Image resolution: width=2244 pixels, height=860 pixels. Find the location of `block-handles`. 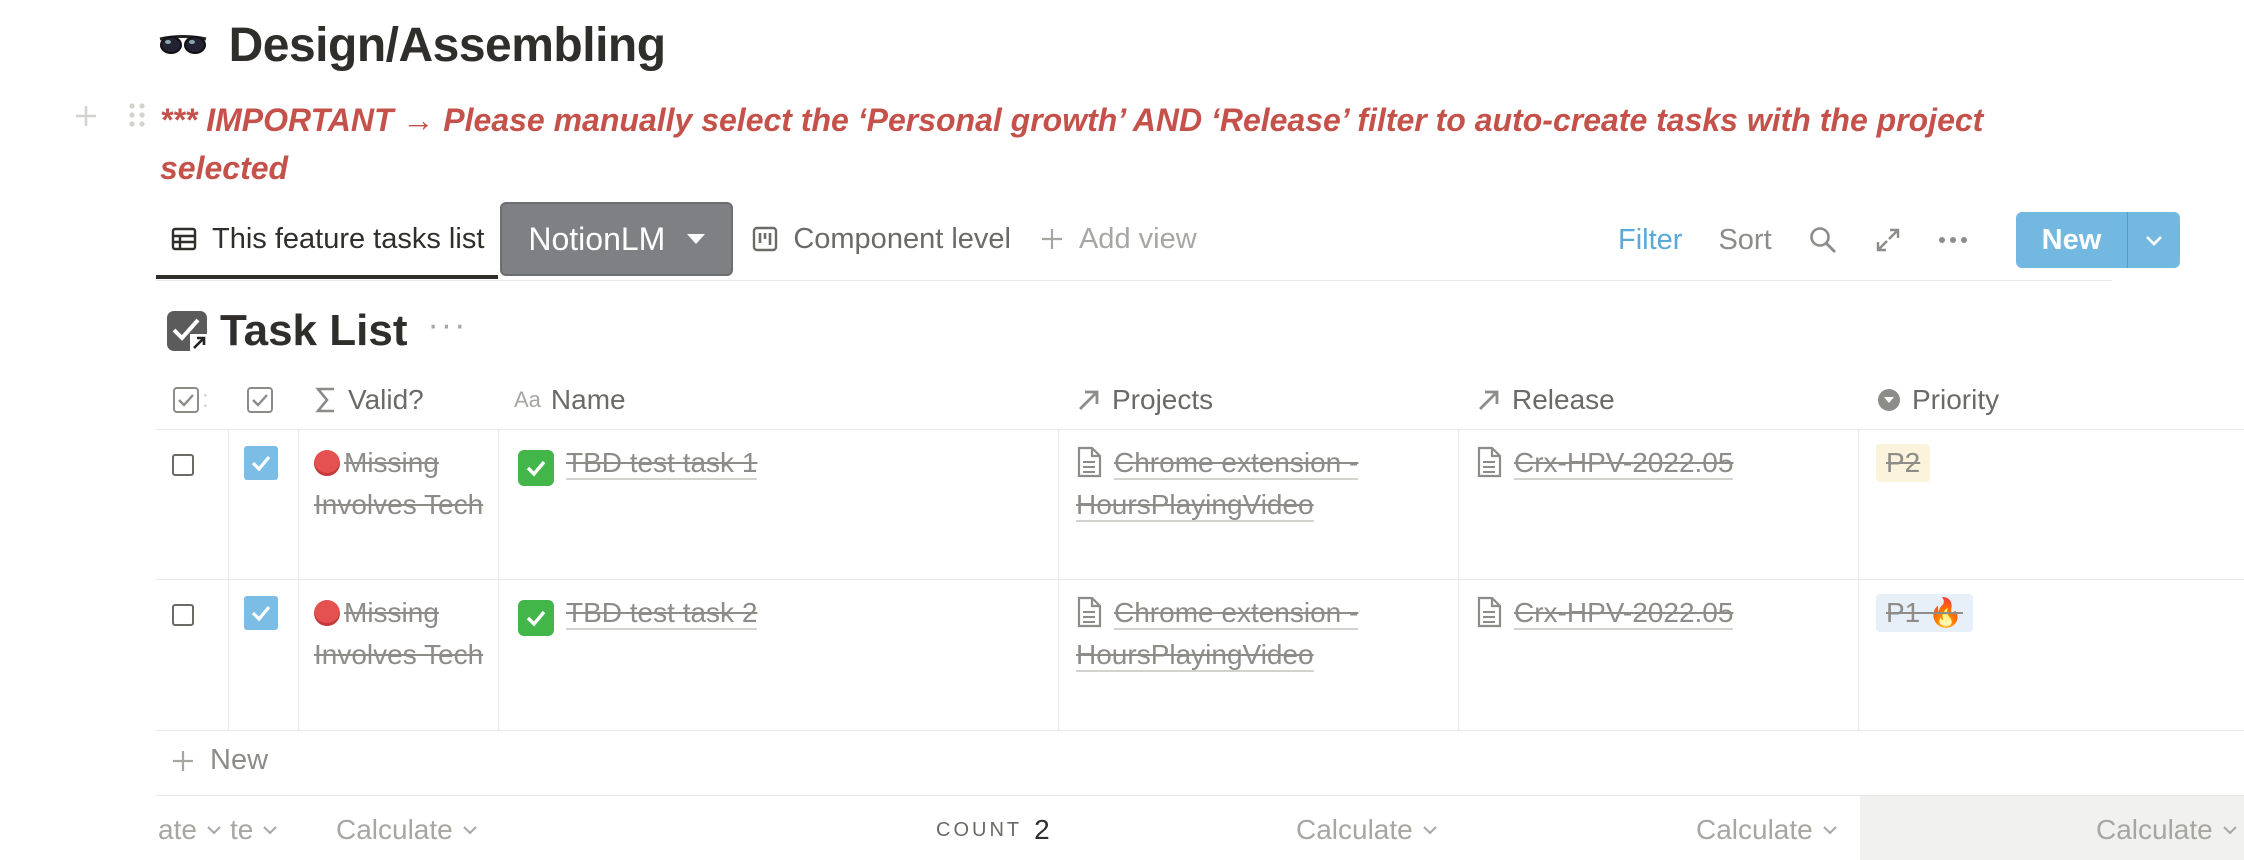

block-handles is located at coordinates (118, 119).